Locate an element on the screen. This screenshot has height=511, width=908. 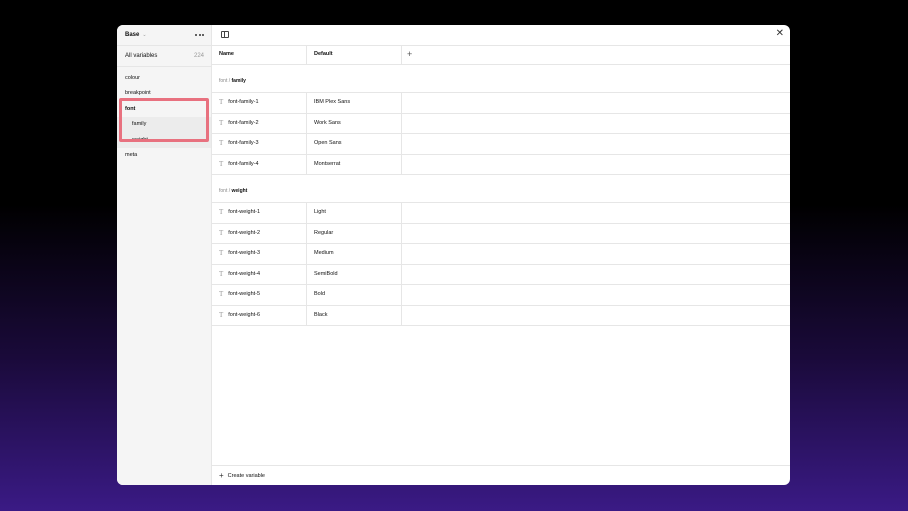
create-variable-label: Create variable is located at coordinates (246, 475).